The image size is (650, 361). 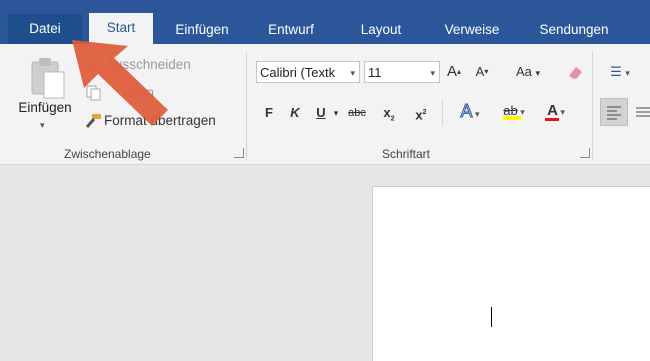 What do you see at coordinates (94, 93) in the screenshot?
I see `copy-icon` at bounding box center [94, 93].